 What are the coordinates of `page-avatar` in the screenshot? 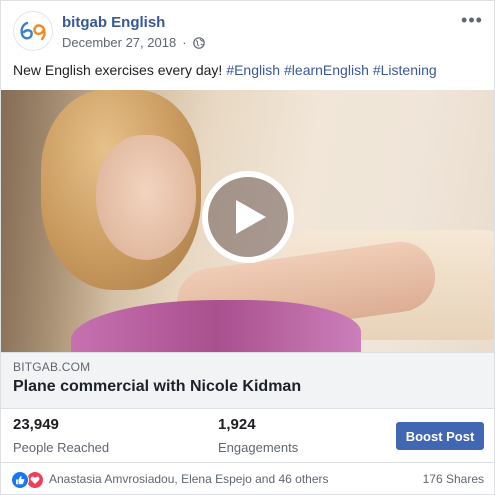 It's located at (33, 31).